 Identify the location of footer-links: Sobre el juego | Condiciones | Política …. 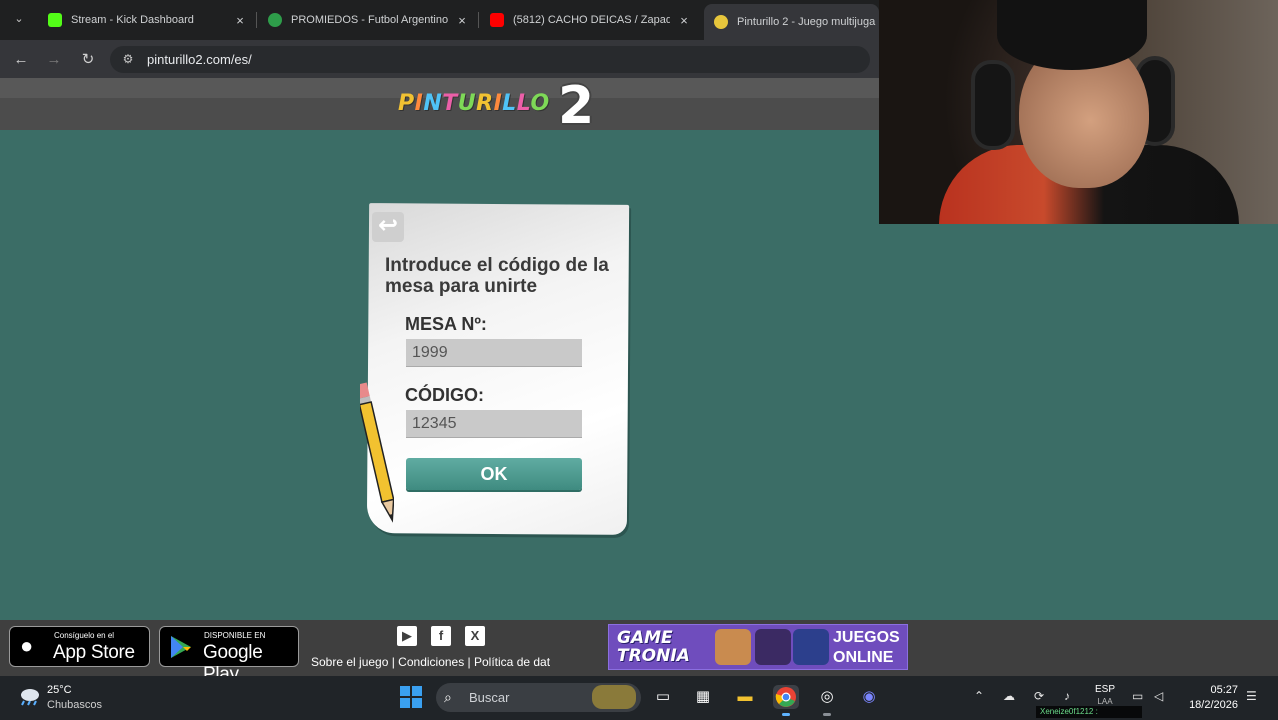
(442, 663).